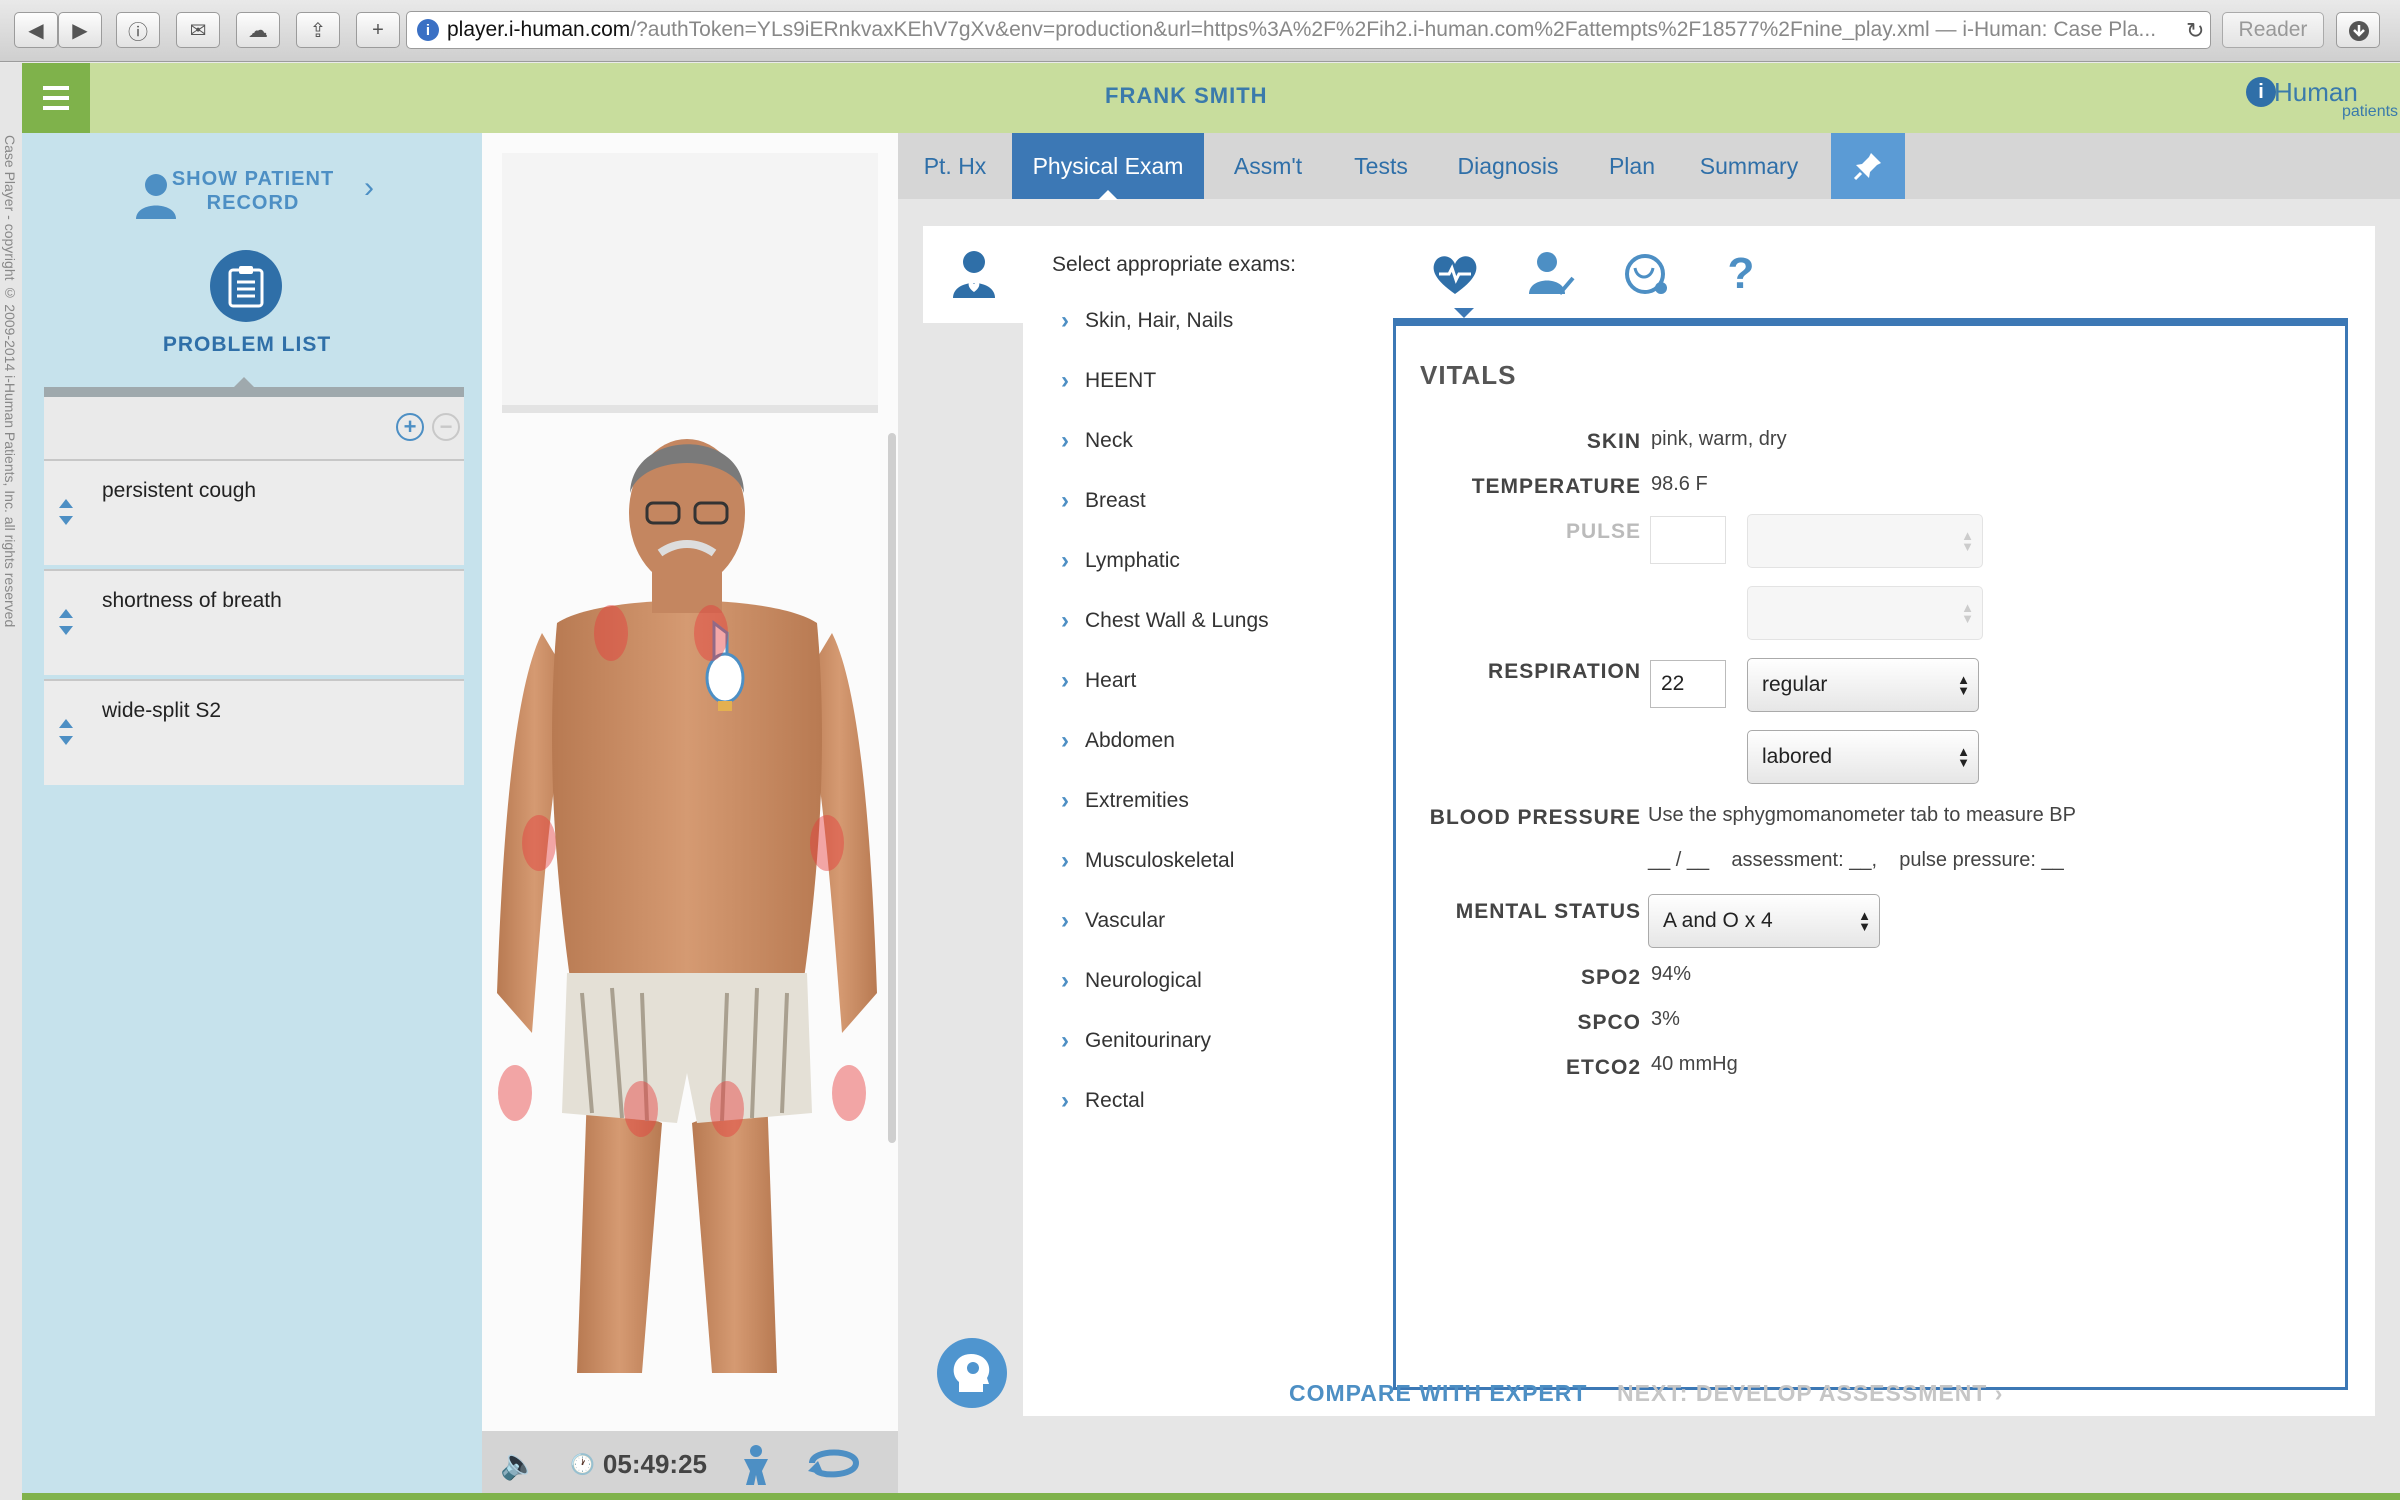  Describe the element at coordinates (1125, 801) in the screenshot. I see `exam-item: › Extremities` at that location.